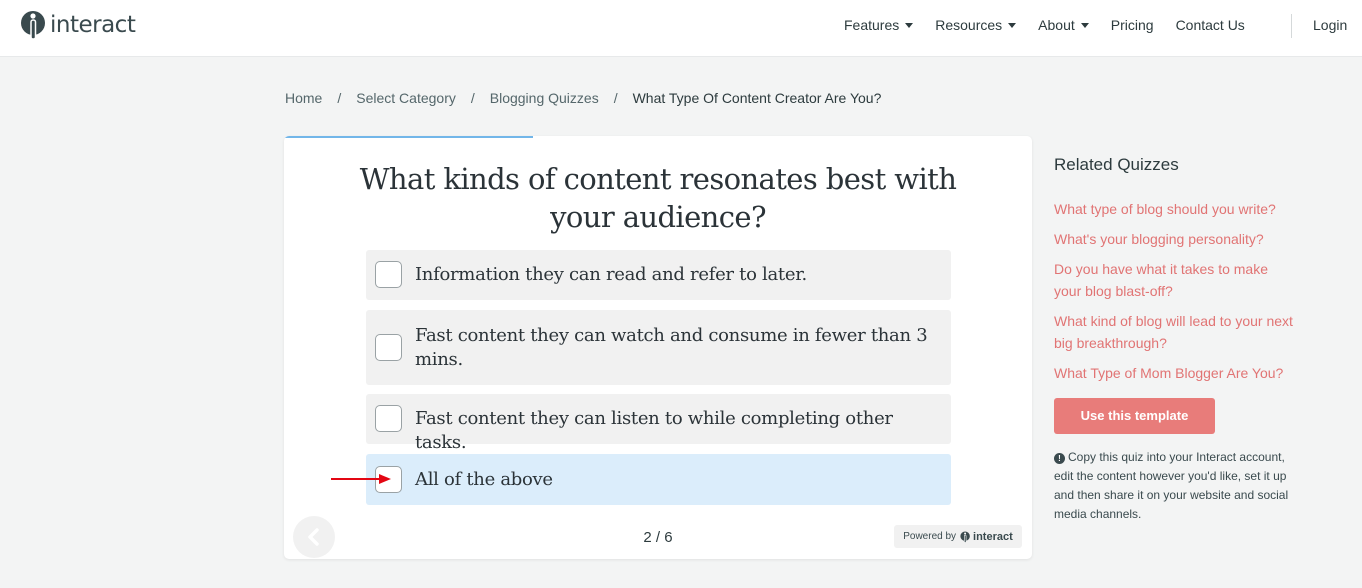  What do you see at coordinates (406, 98) in the screenshot?
I see `breadcrumb-select-category: Select Category` at bounding box center [406, 98].